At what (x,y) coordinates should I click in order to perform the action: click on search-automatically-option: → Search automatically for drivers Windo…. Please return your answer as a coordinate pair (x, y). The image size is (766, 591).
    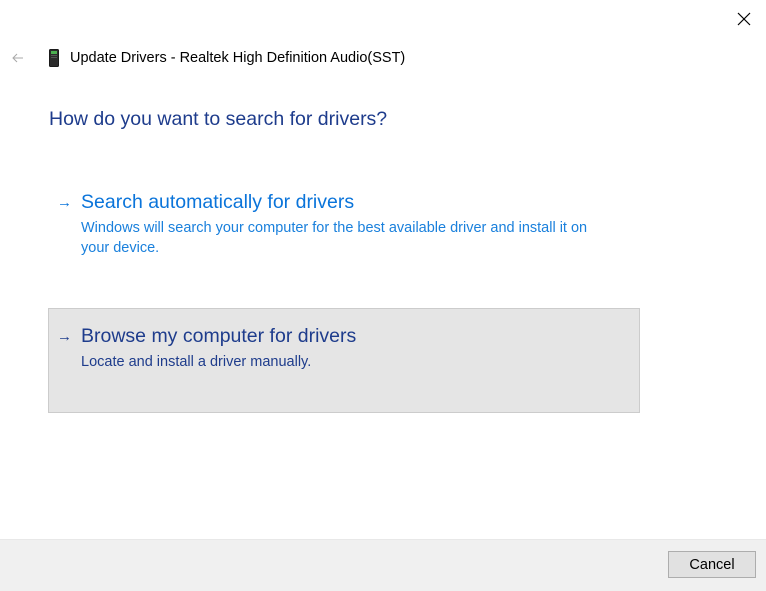
    Looking at the image, I should click on (344, 226).